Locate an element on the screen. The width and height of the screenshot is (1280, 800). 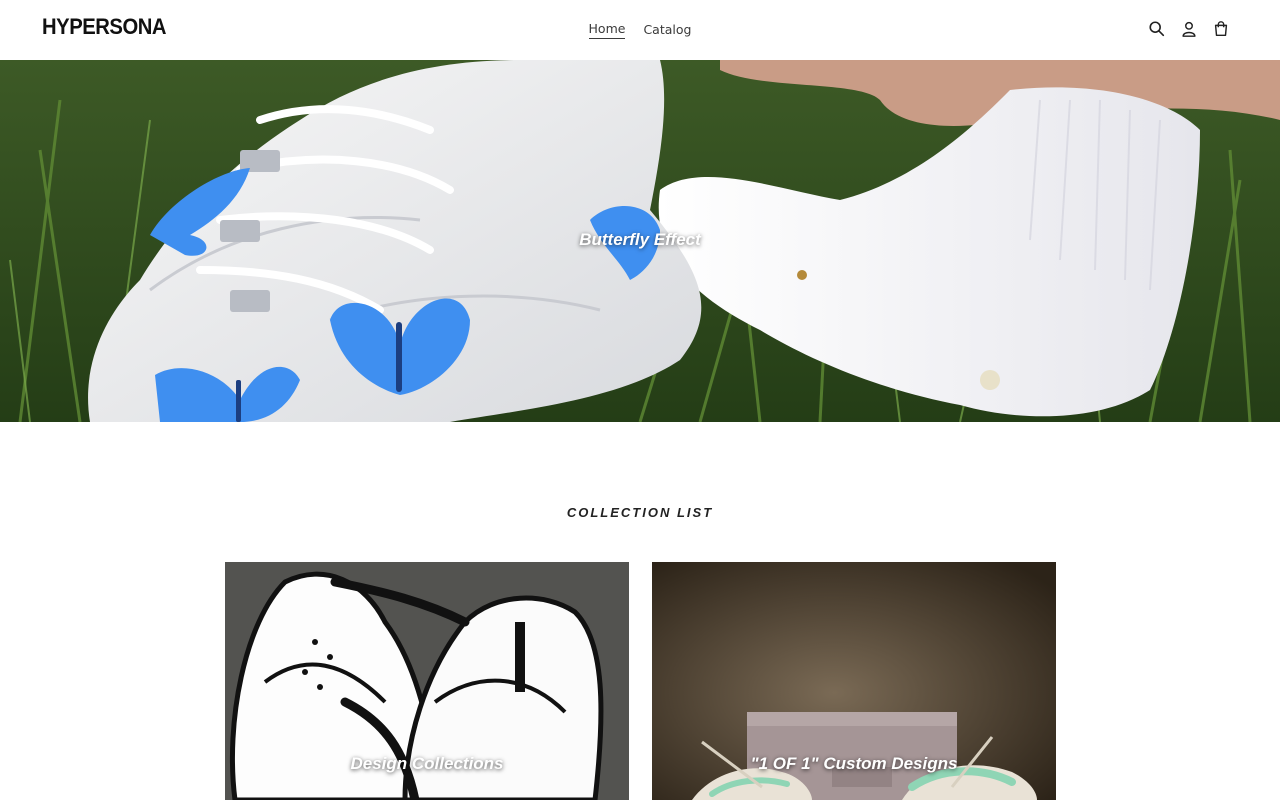
site-header: HYPERSONA Home Catalog is located at coordinates (640, 30).